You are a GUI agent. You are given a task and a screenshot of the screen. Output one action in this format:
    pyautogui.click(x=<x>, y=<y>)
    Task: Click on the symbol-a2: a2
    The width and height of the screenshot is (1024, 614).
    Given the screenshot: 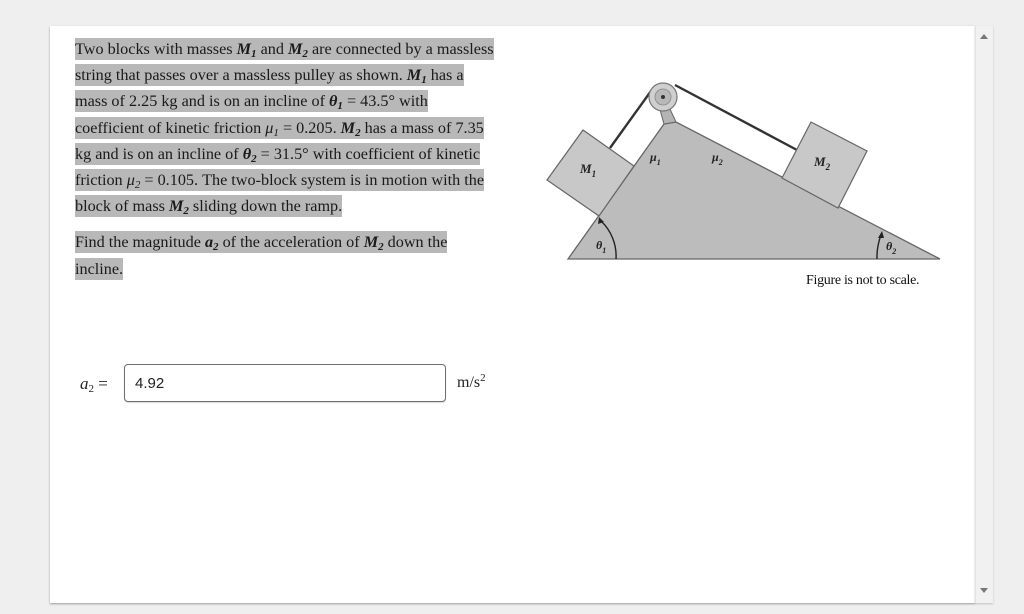 What is the action you would take?
    pyautogui.click(x=211, y=243)
    